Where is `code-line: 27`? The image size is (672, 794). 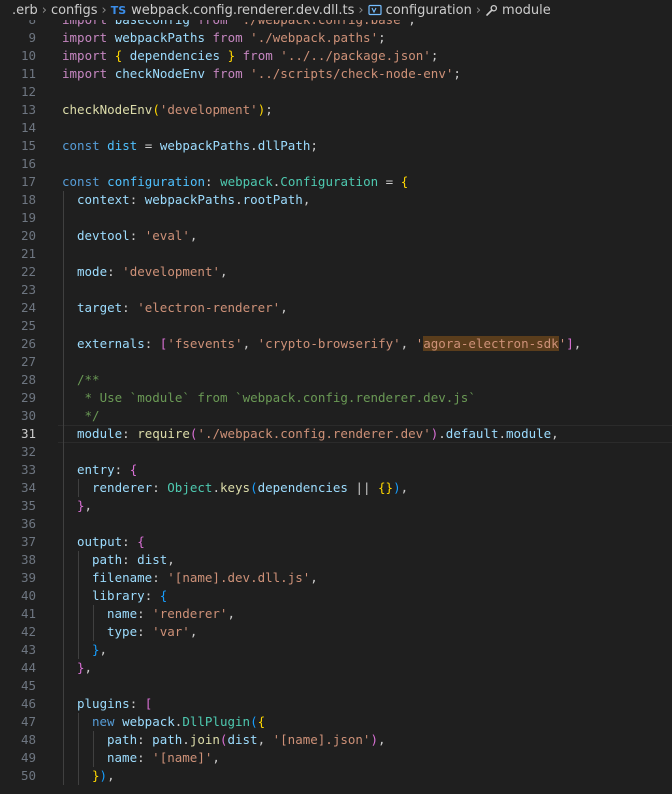
code-line: 27 is located at coordinates (336, 362).